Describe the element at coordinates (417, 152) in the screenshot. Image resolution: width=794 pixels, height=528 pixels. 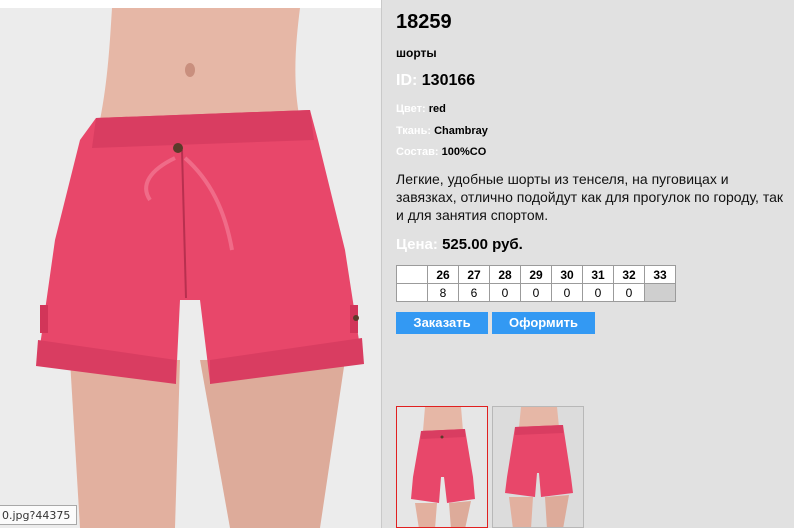
I see `composition-label: Состав:` at that location.